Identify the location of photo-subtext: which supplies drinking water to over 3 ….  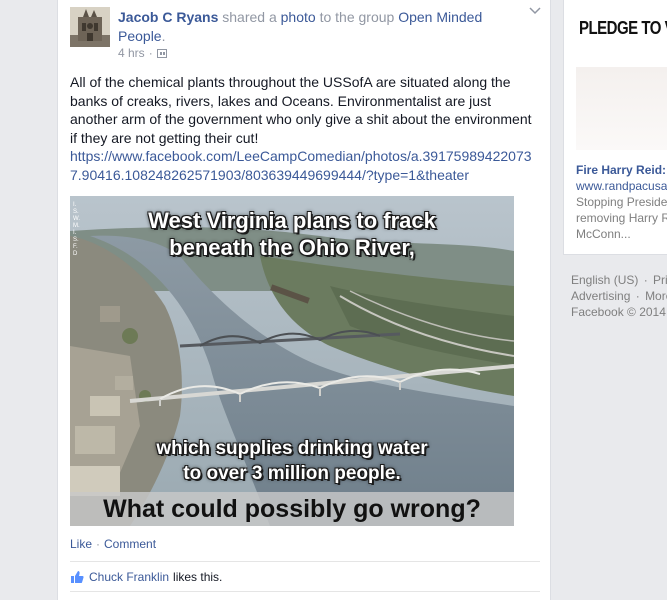
(292, 461).